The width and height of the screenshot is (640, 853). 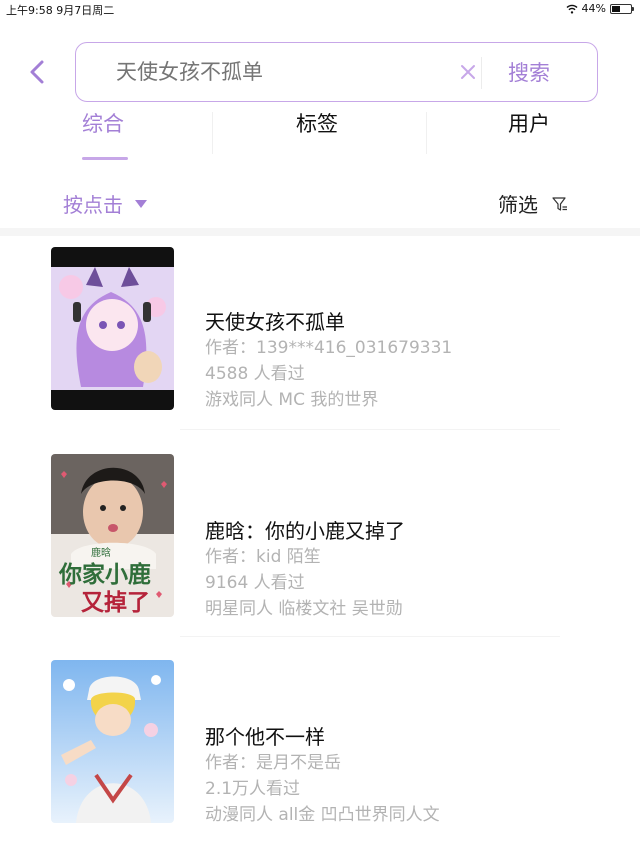 What do you see at coordinates (593, 8) in the screenshot?
I see `battery-percent: 44%` at bounding box center [593, 8].